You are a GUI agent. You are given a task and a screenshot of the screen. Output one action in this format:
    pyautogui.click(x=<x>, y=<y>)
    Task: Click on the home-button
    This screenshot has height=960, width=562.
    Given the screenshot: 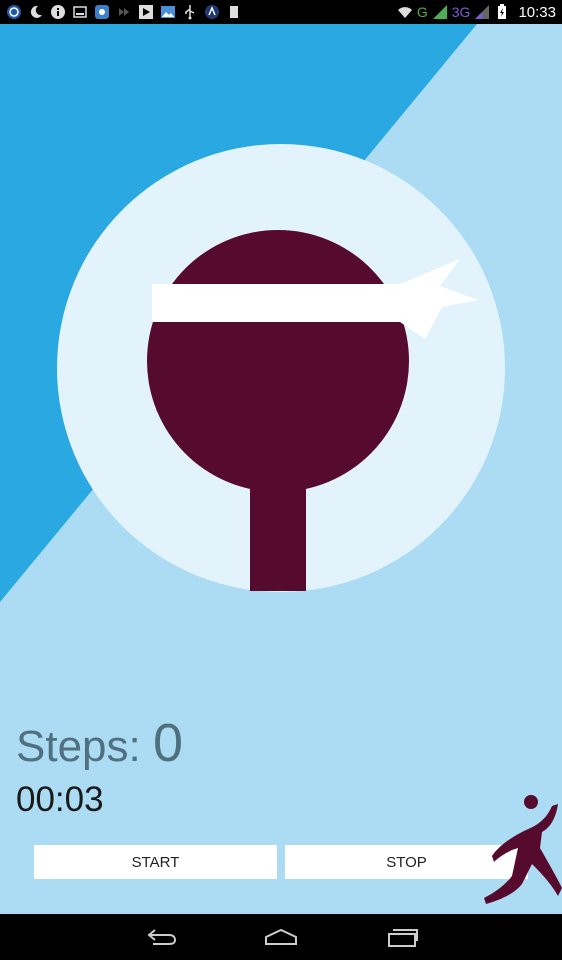 What is the action you would take?
    pyautogui.click(x=281, y=937)
    